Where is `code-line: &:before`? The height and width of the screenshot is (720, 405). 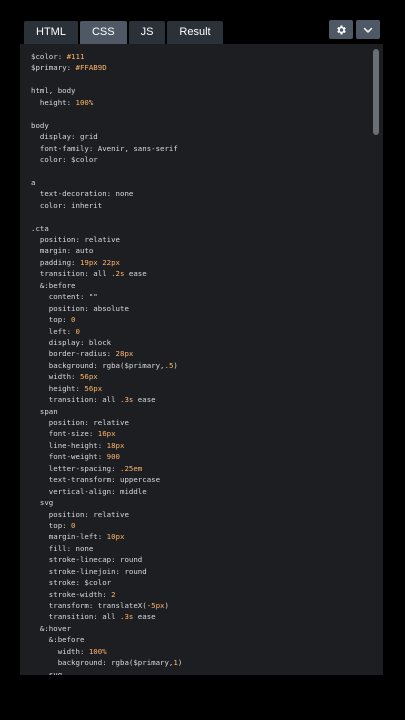 code-line: &:before is located at coordinates (200, 639).